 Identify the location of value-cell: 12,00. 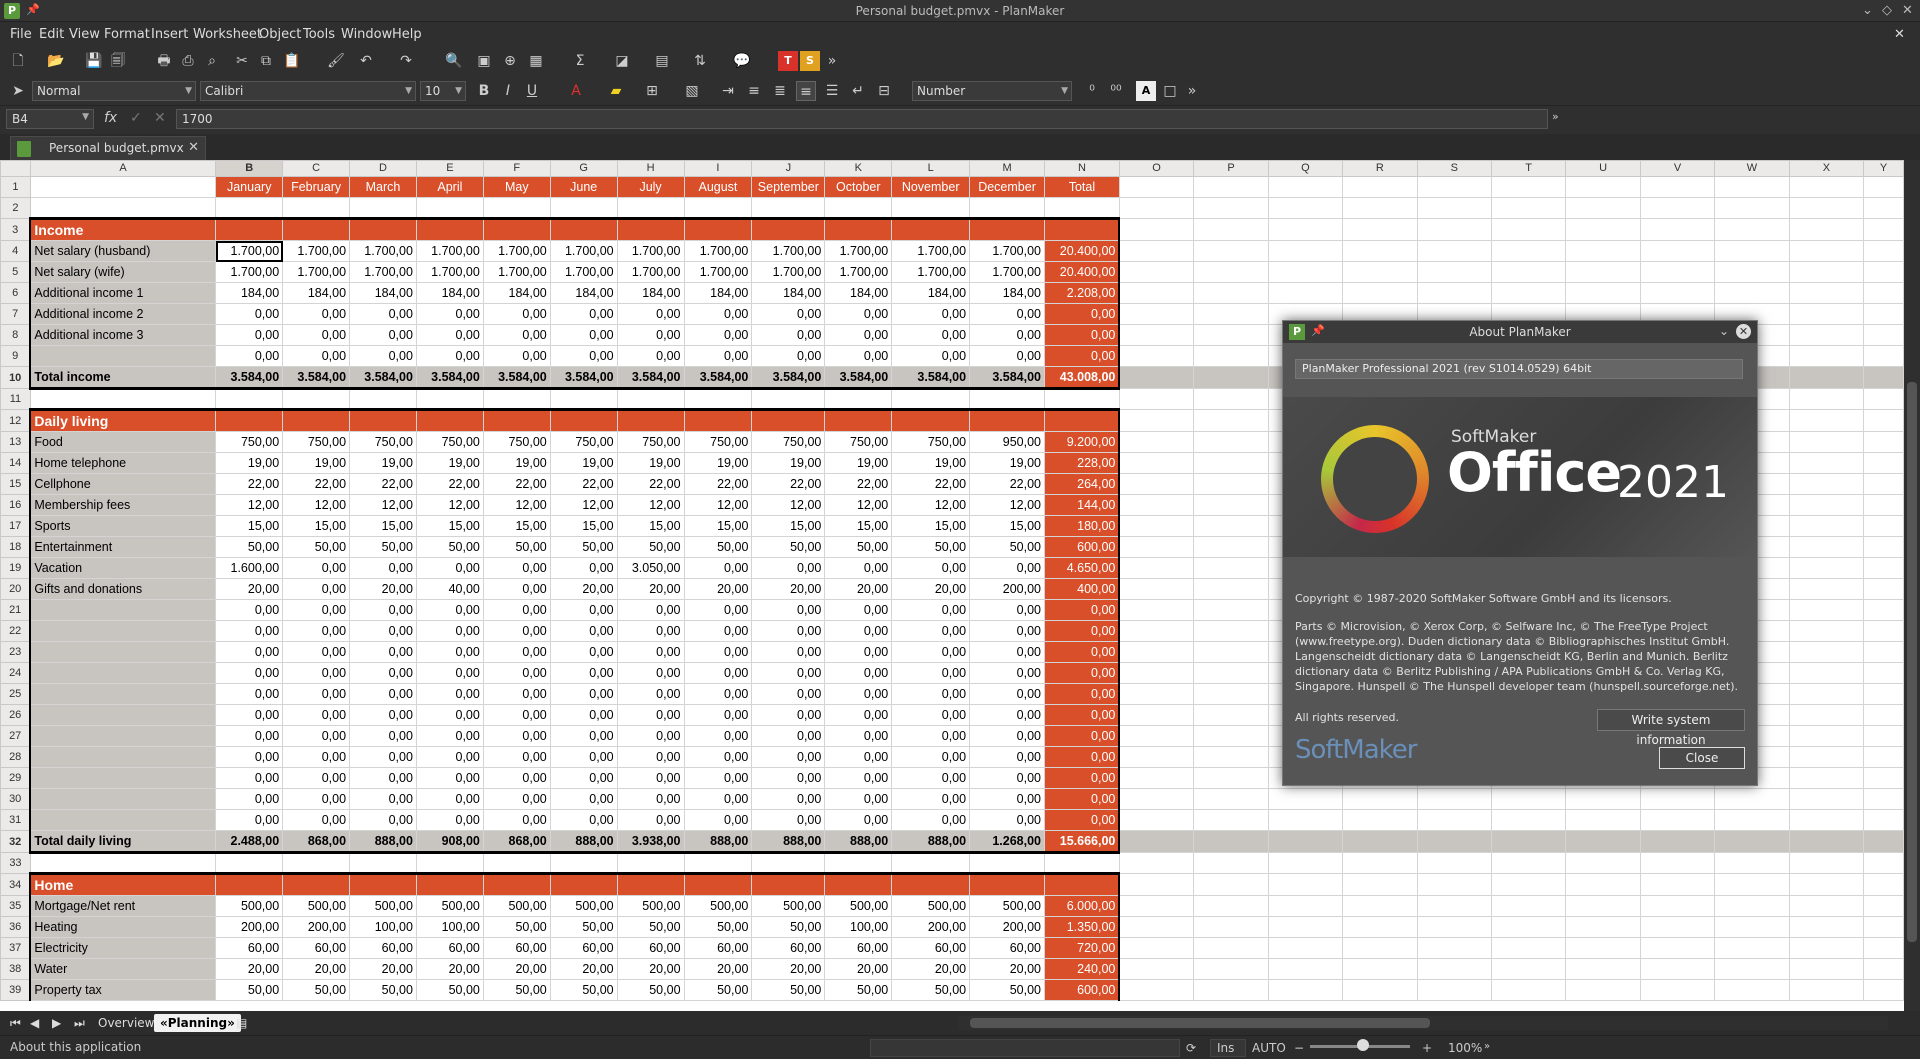
(316, 505).